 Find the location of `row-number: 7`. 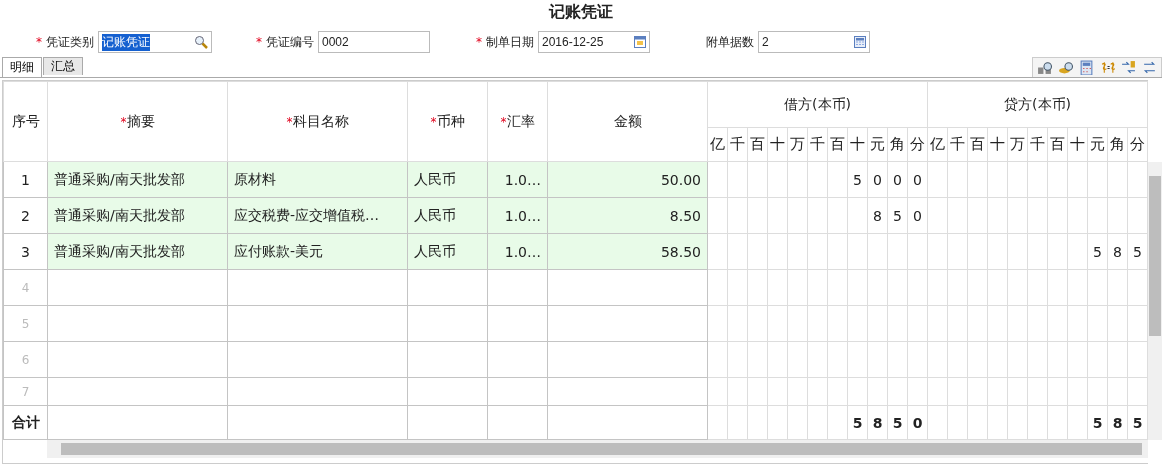

row-number: 7 is located at coordinates (25, 391).